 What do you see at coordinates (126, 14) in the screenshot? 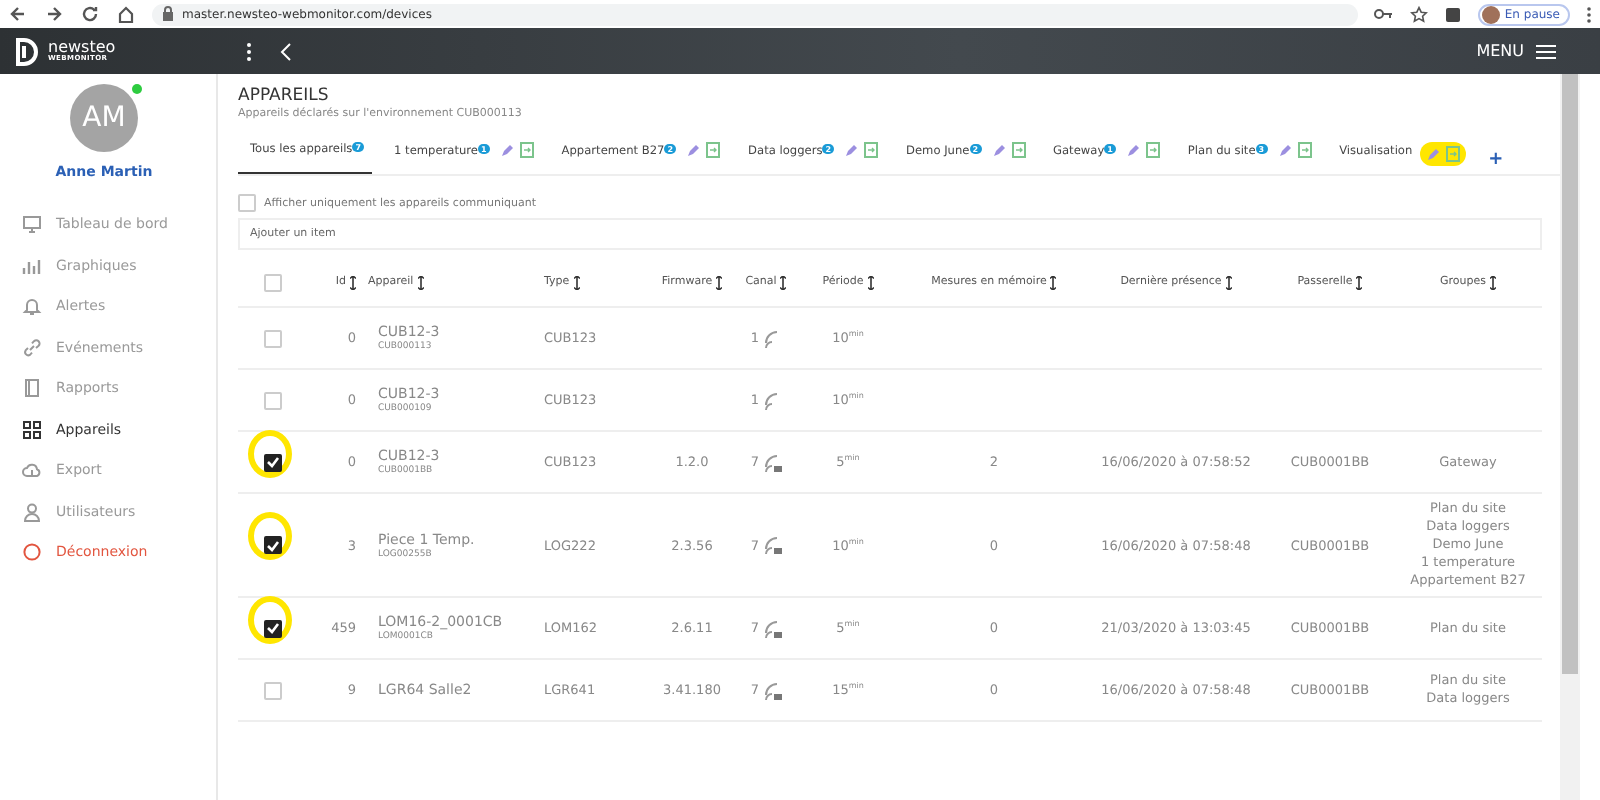
I see `home-icon` at bounding box center [126, 14].